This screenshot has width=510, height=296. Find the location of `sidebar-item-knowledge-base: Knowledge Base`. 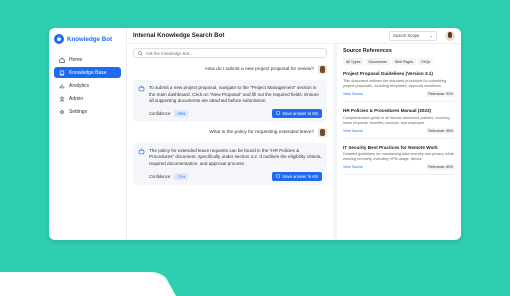

sidebar-item-knowledge-base: Knowledge Base is located at coordinates (87, 72).